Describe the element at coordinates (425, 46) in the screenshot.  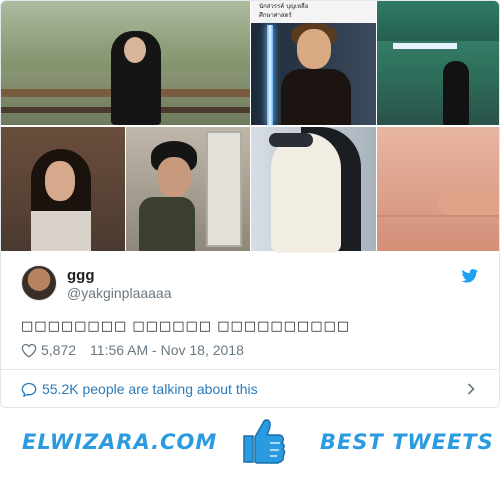
I see `ceiling-light` at that location.